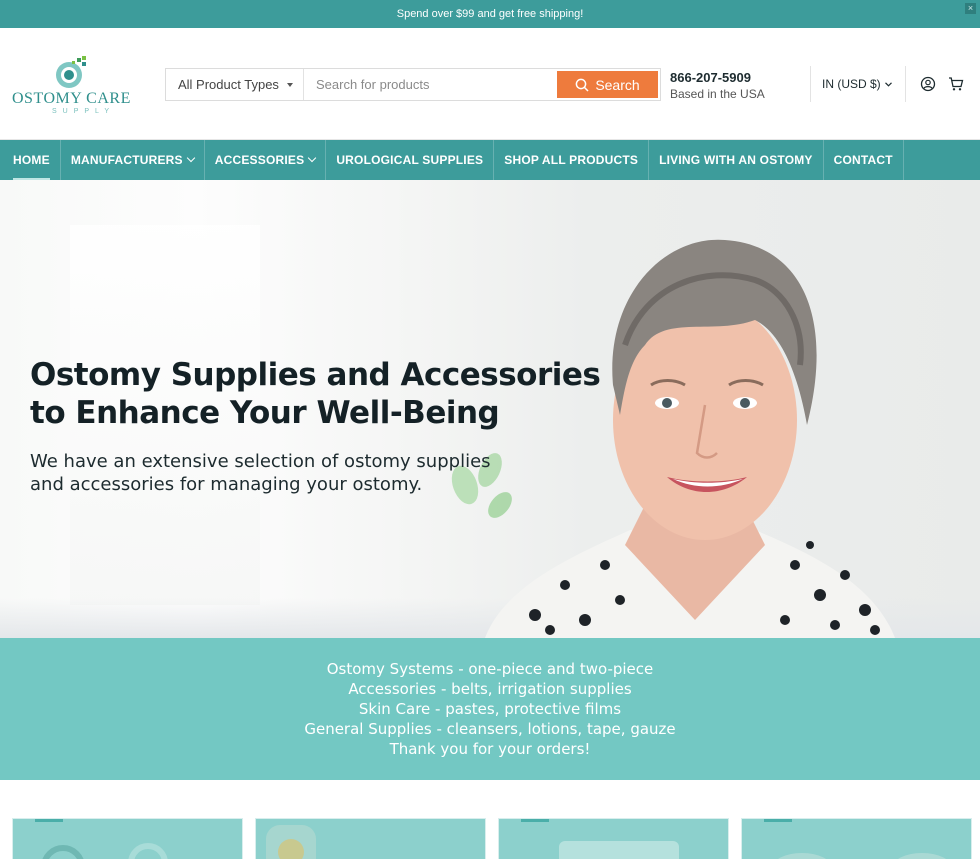 The height and width of the screenshot is (859, 980). What do you see at coordinates (490, 669) in the screenshot?
I see `band-line: Ostomy Systems - one-piece and two-piece` at bounding box center [490, 669].